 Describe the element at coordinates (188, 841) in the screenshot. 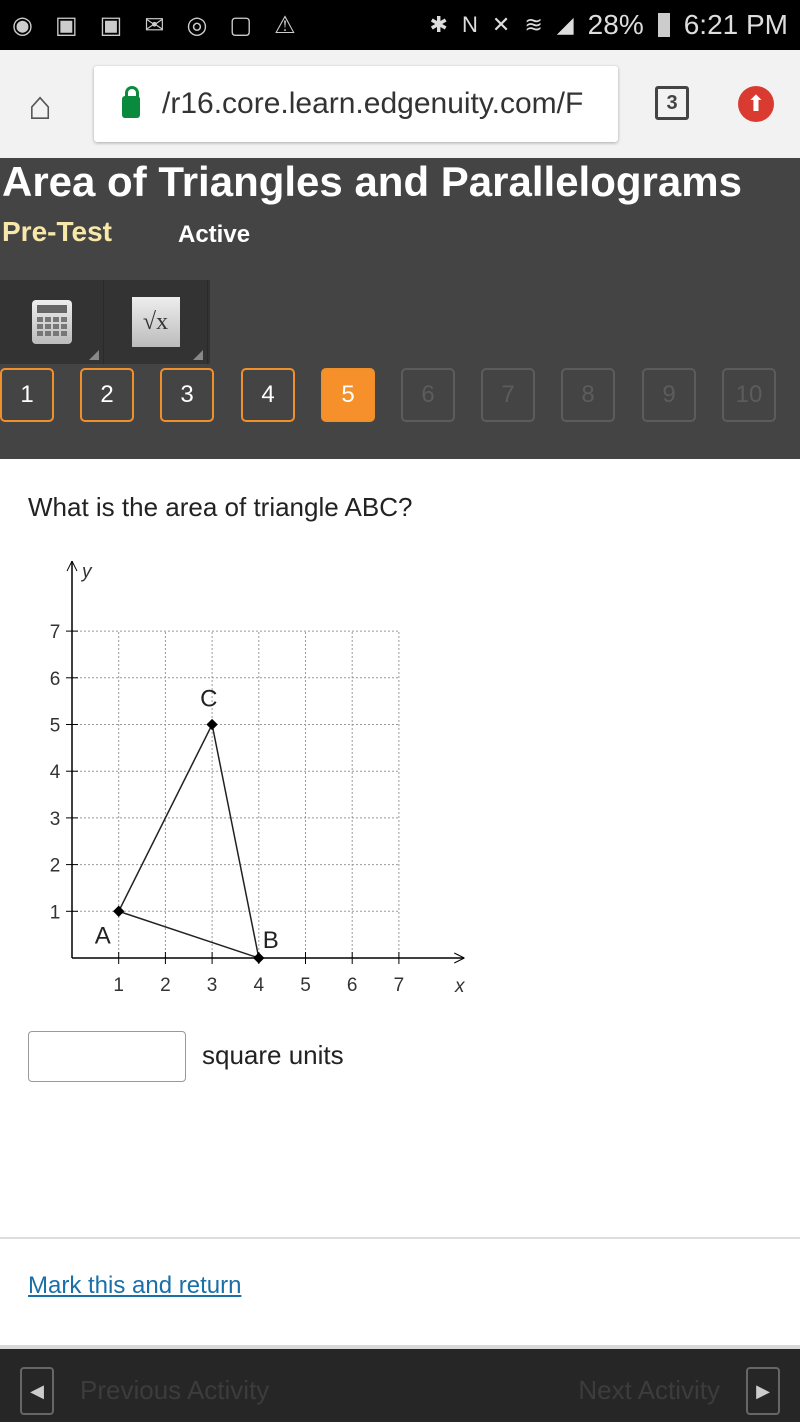

I see `triangle-abc` at that location.